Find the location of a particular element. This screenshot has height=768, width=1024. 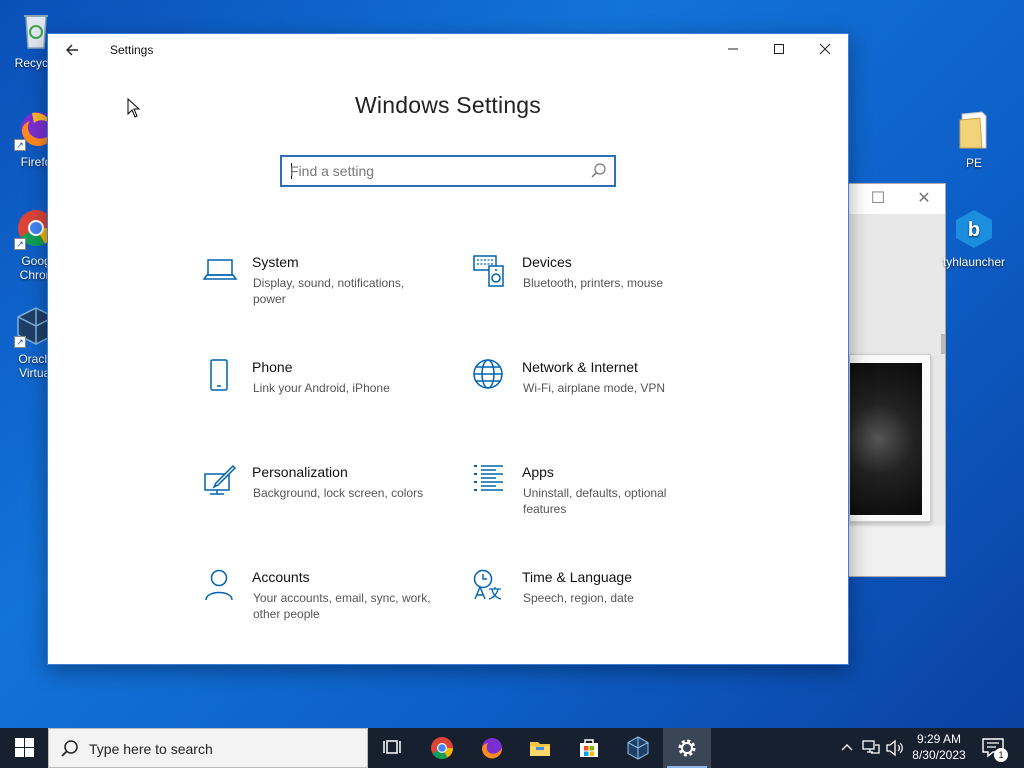

chrome-icon is located at coordinates (442, 748).